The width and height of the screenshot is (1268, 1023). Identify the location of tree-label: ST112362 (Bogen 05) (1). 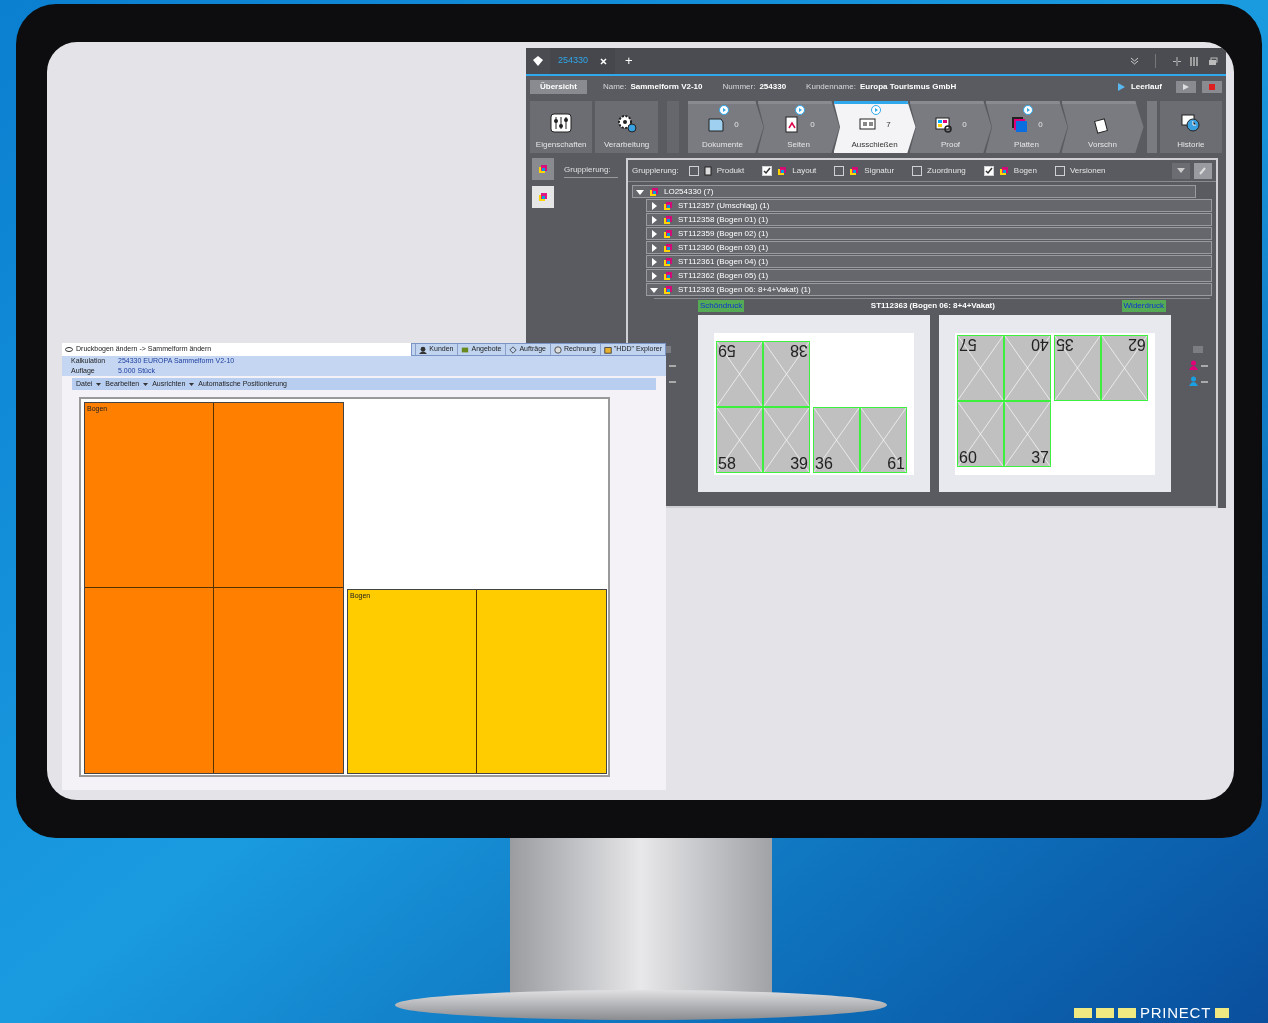
(723, 275).